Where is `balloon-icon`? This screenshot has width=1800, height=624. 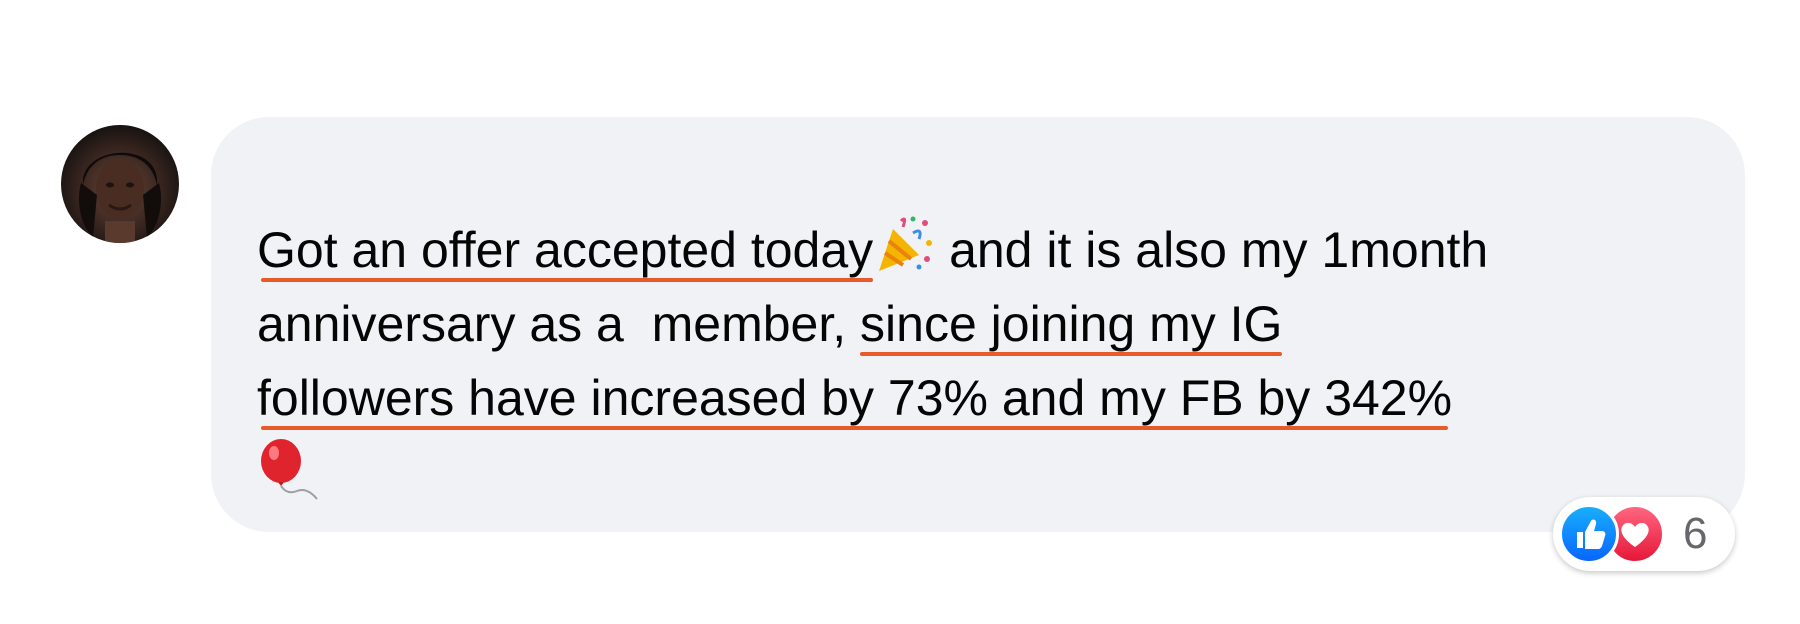
balloon-icon is located at coordinates (292, 480).